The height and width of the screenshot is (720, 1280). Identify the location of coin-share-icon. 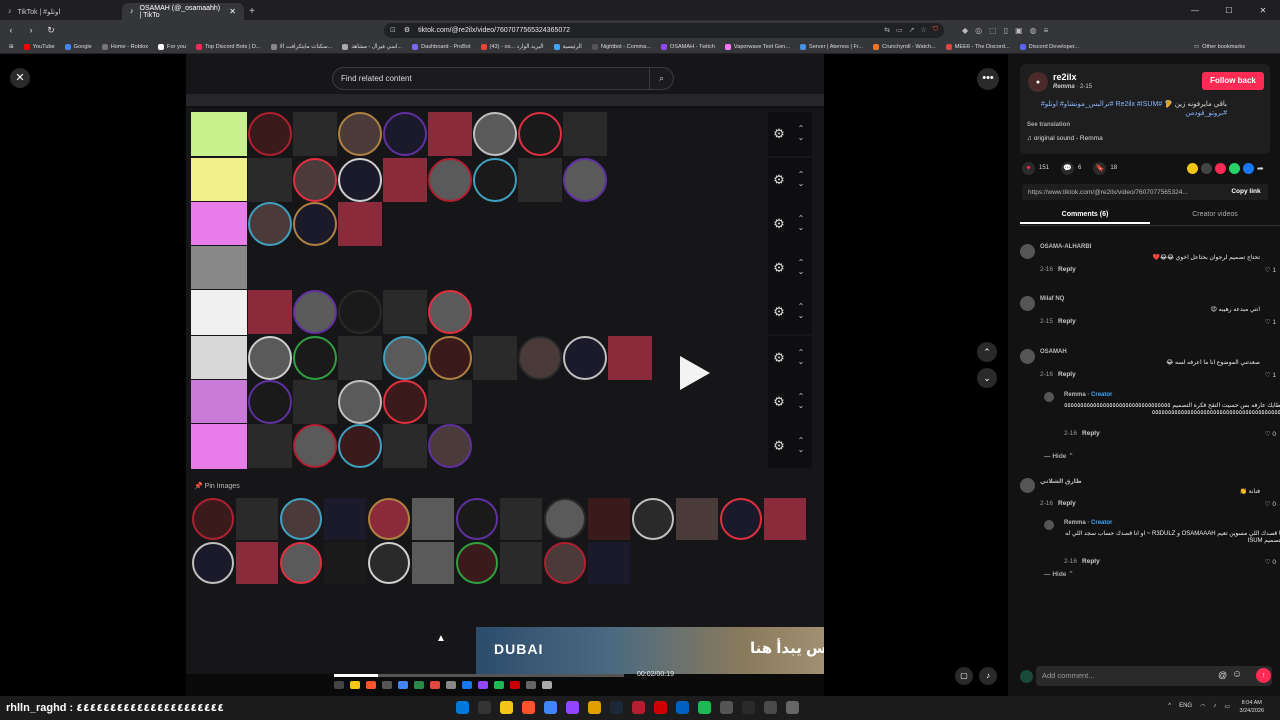
(1192, 168).